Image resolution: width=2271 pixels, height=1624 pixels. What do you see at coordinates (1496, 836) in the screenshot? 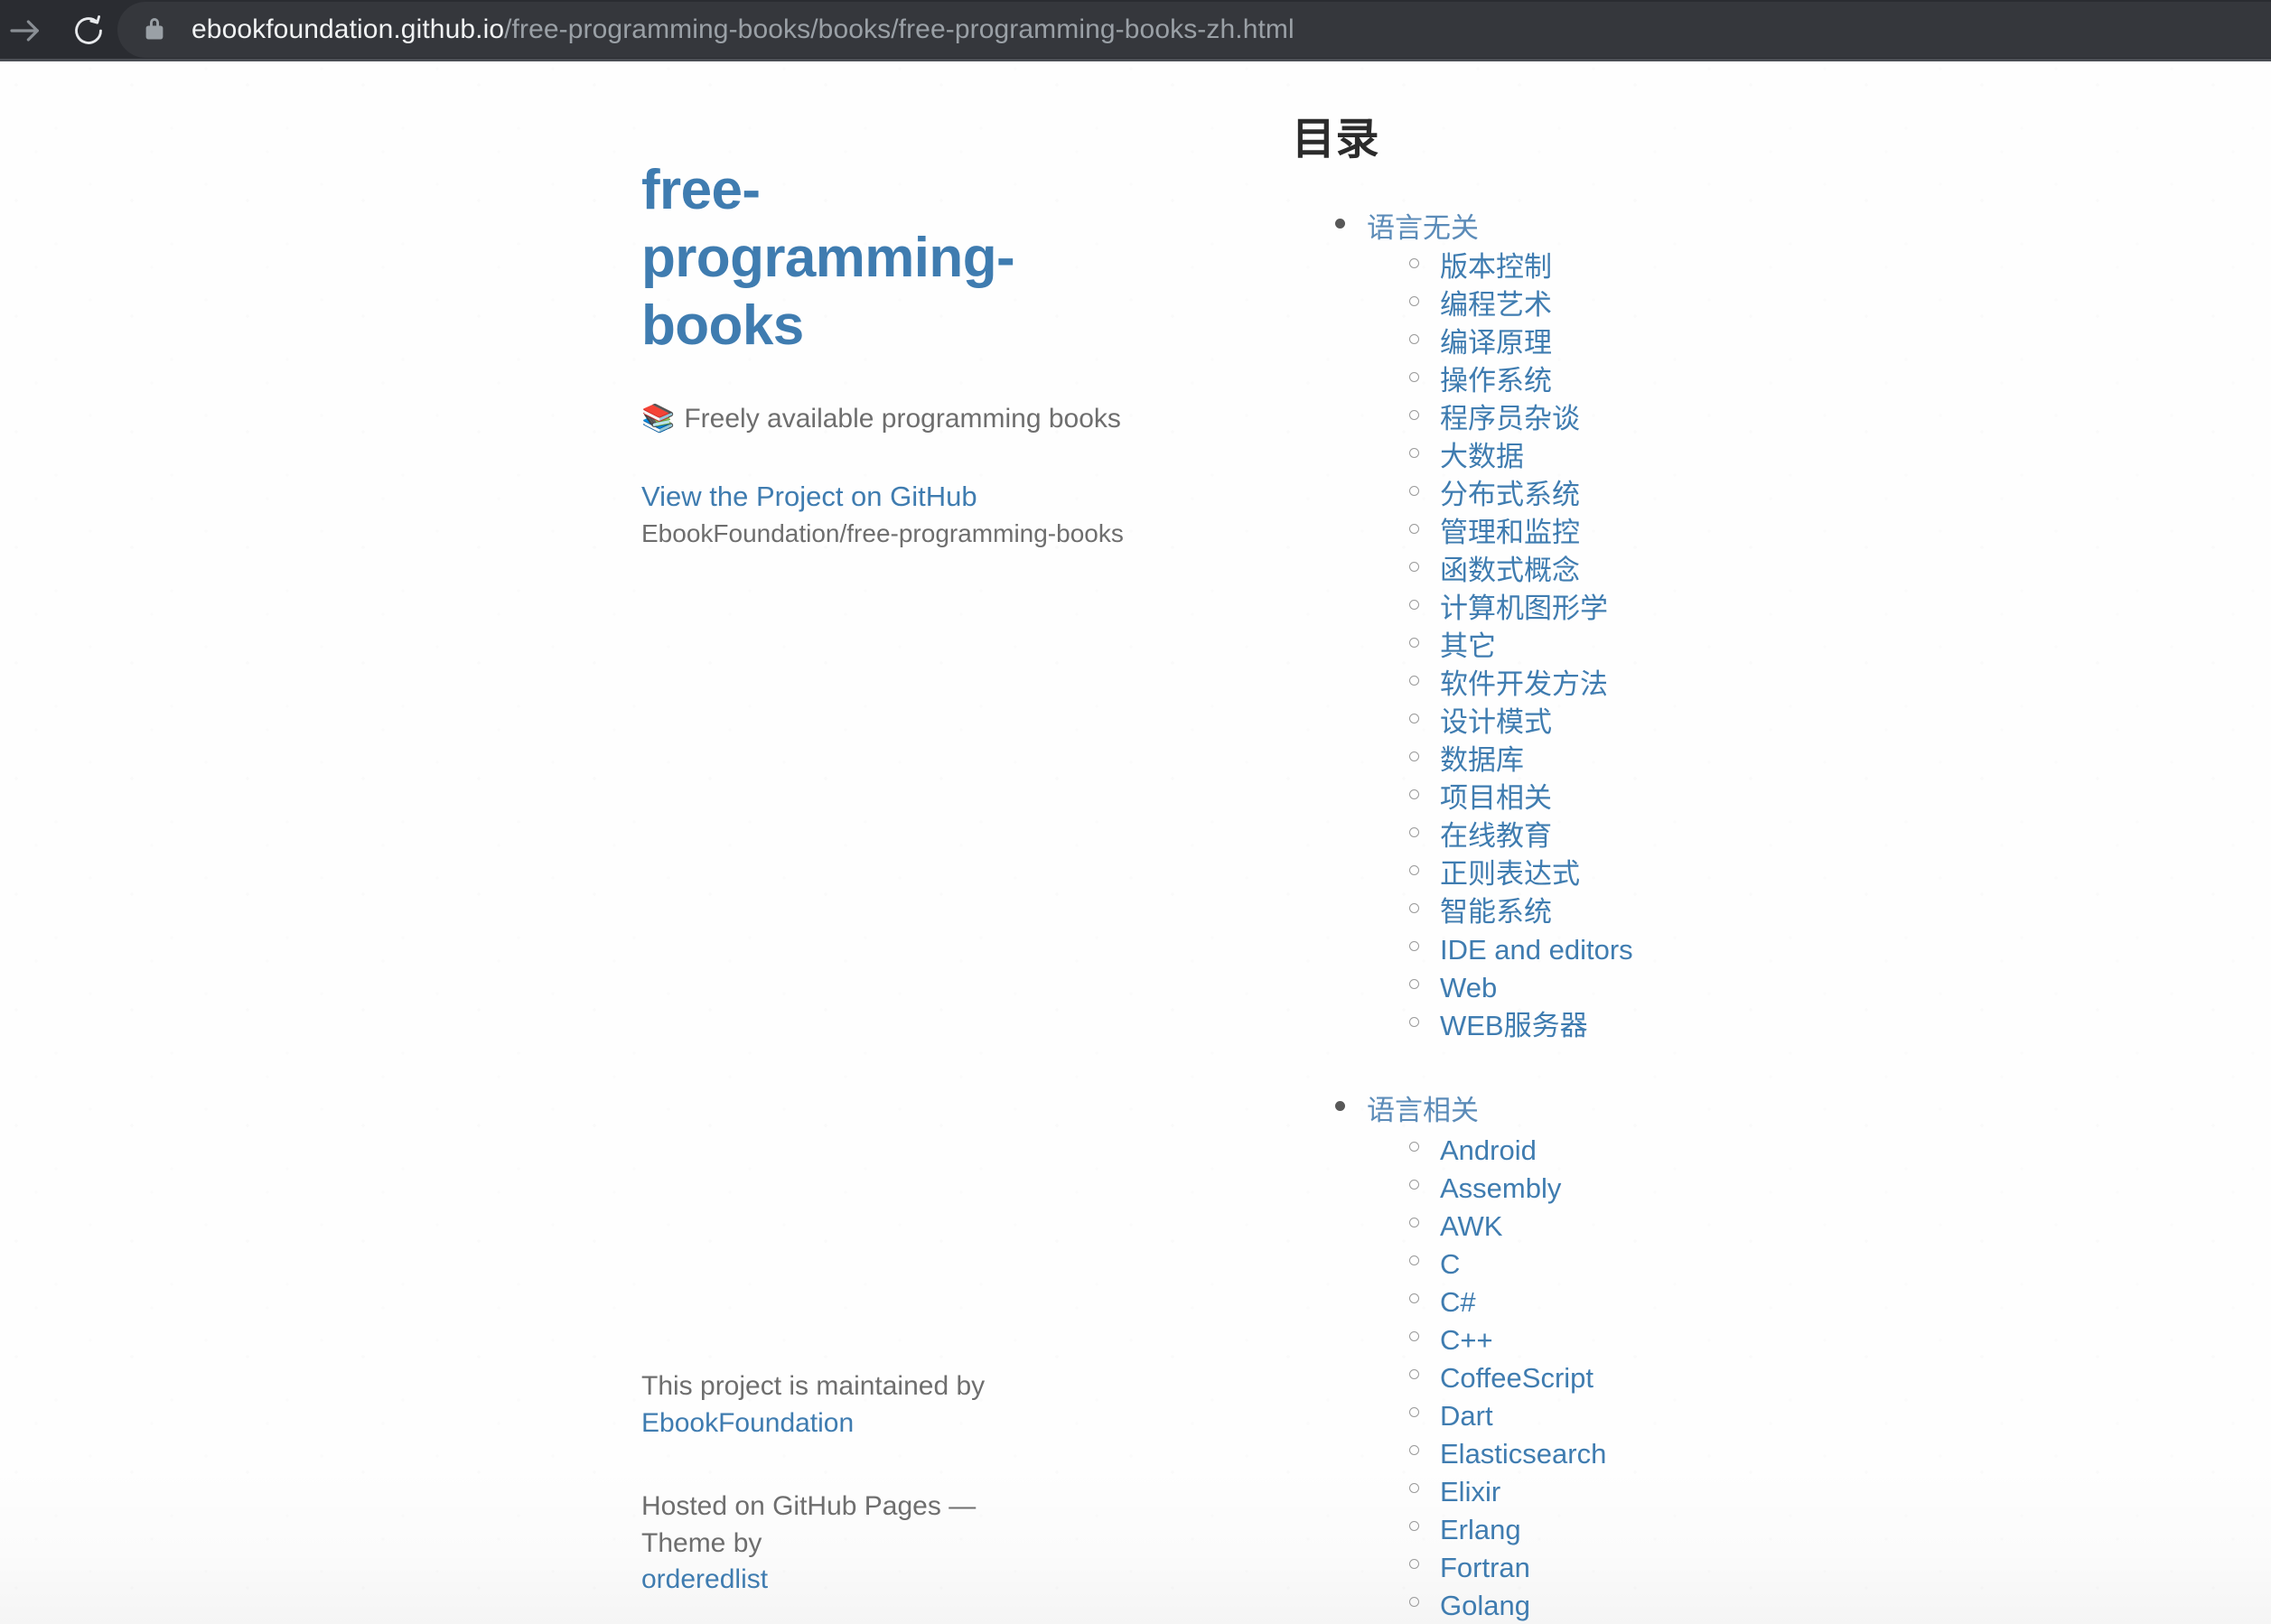
I see `toc-item-link: 在线教育` at bounding box center [1496, 836].